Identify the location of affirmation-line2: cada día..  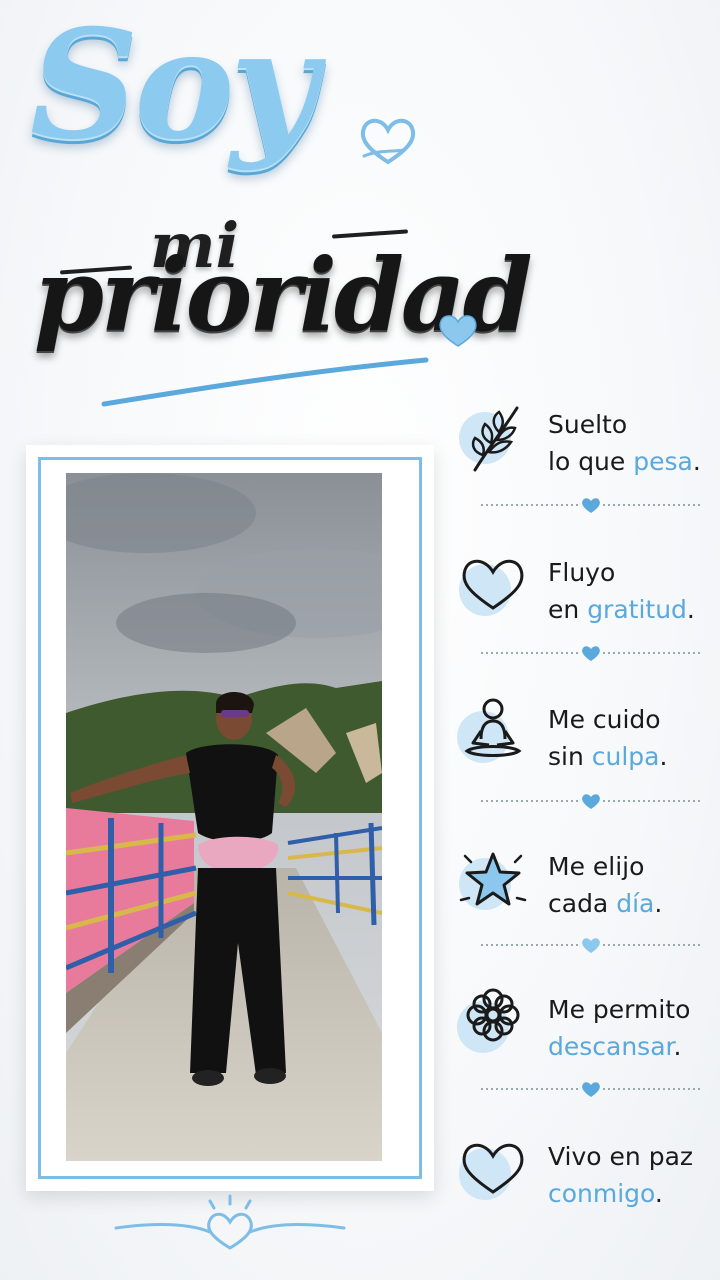
(633, 903).